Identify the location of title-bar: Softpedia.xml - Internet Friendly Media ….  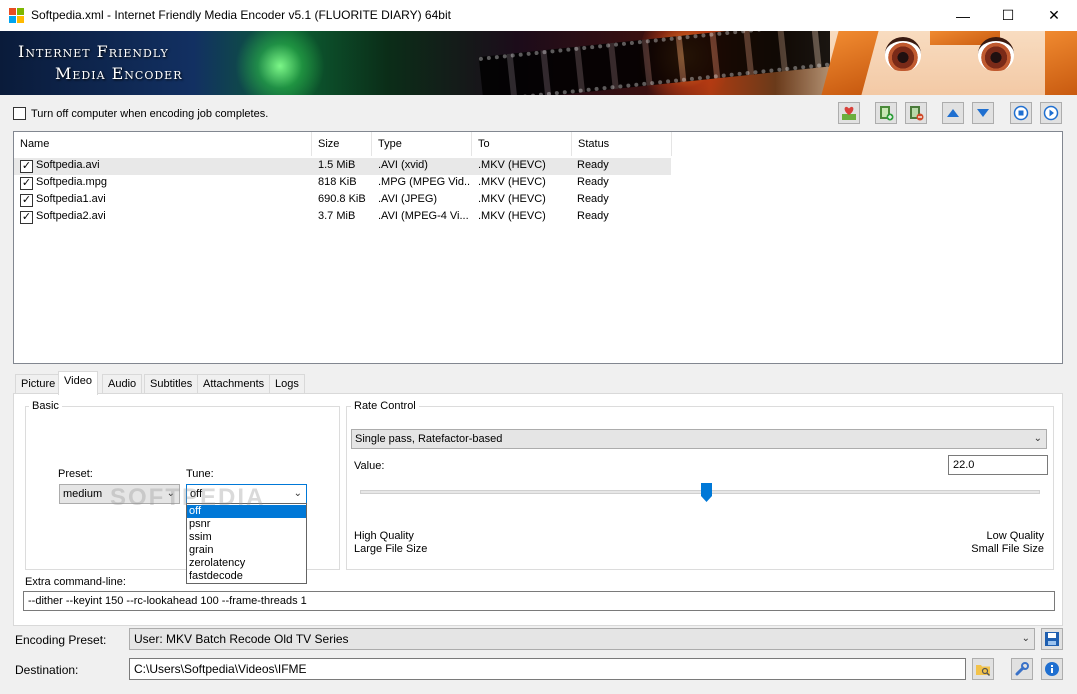
(538, 15).